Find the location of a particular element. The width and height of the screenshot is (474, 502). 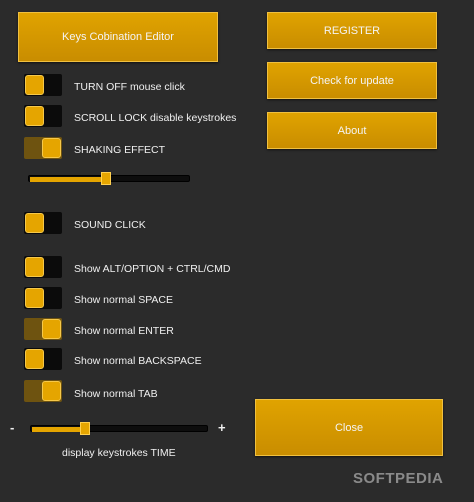

keys-combination-editor-button: Keys Cobination Editor is located at coordinates (118, 37).